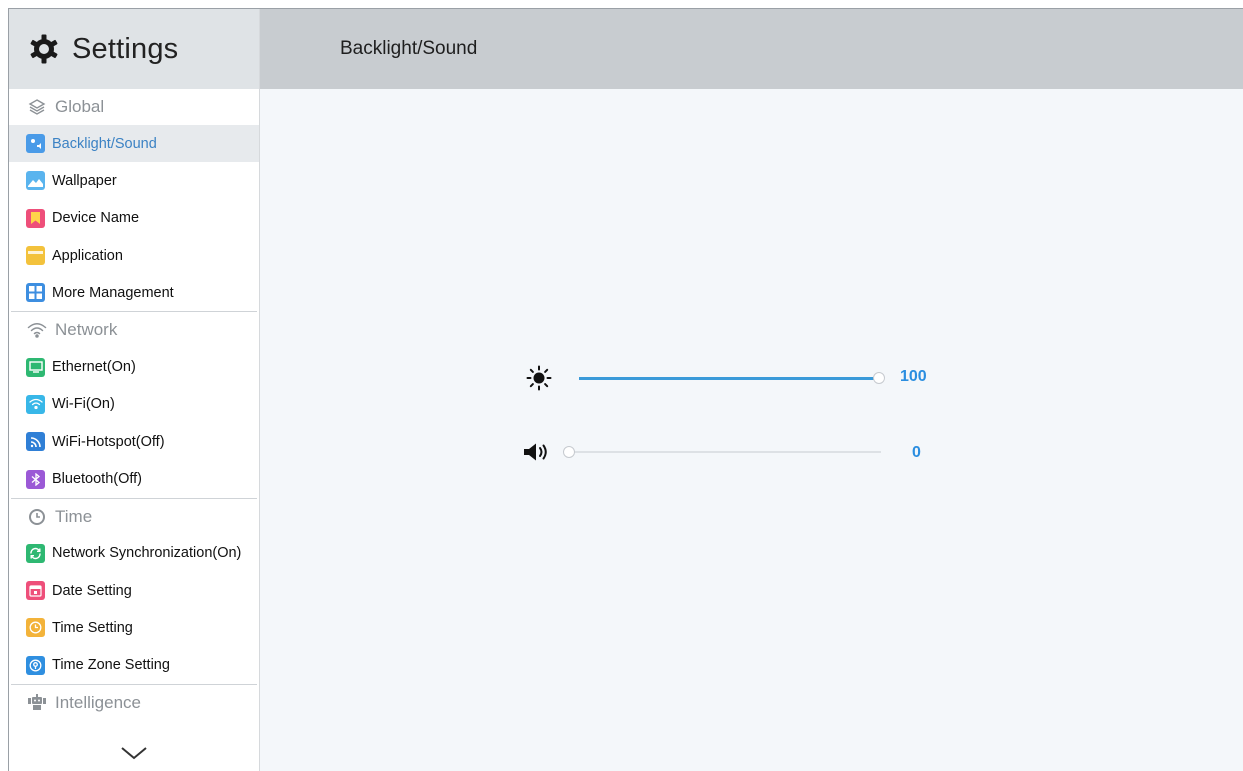  What do you see at coordinates (134, 517) in the screenshot?
I see `section-time: Time` at bounding box center [134, 517].